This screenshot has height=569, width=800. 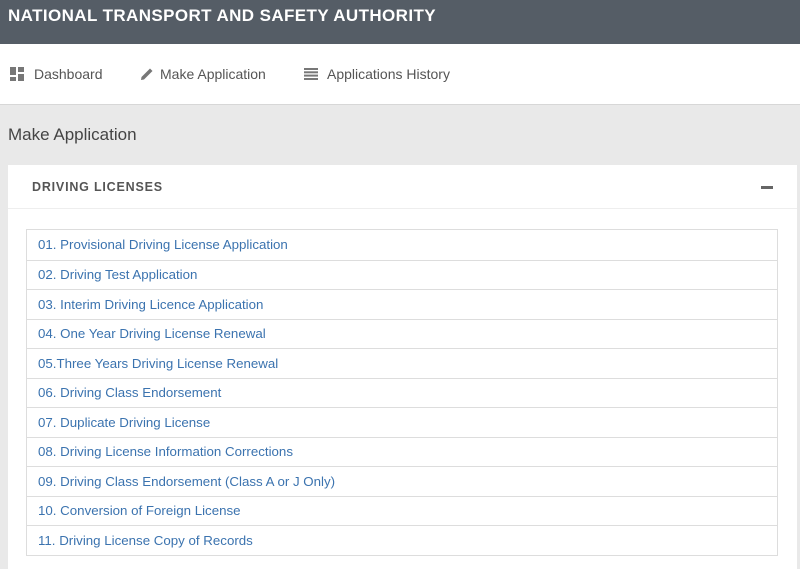 What do you see at coordinates (147, 74) in the screenshot?
I see `pencil-icon` at bounding box center [147, 74].